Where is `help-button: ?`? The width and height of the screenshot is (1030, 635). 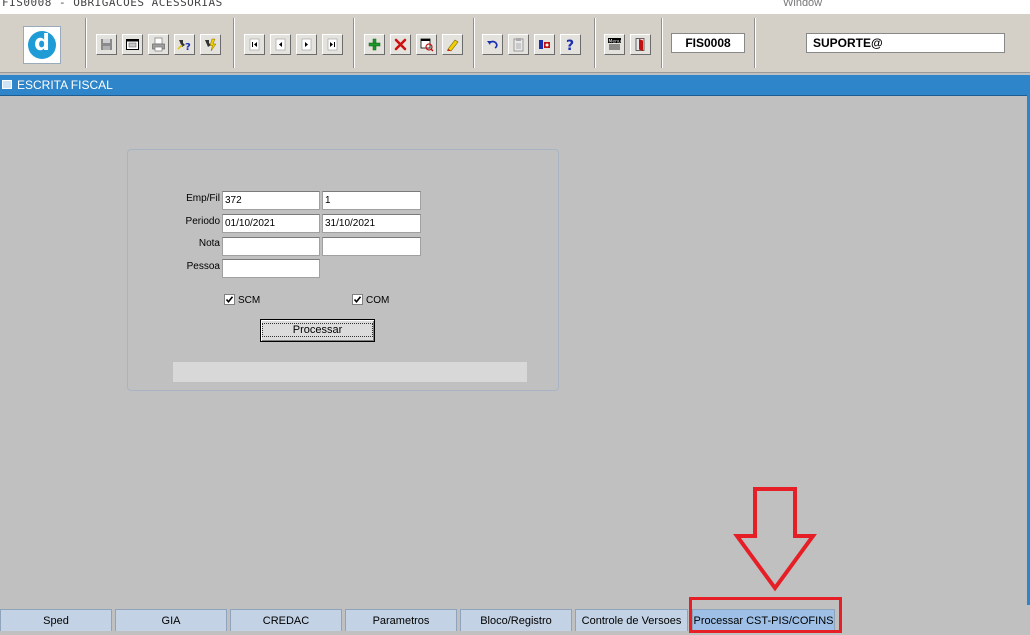
help-button: ? is located at coordinates (570, 44).